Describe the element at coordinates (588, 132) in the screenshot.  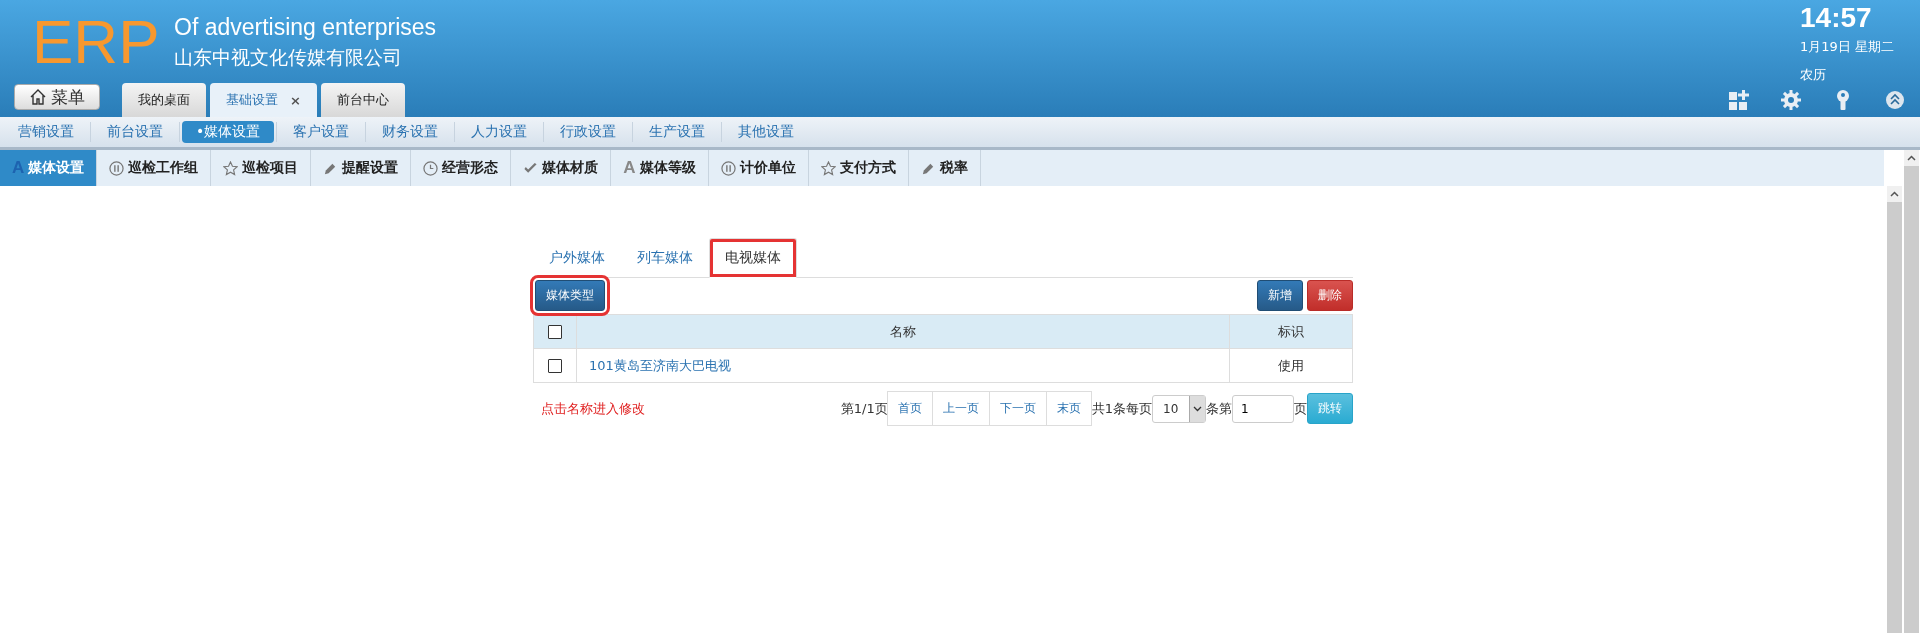
I see `module-tab: 行政设置` at that location.